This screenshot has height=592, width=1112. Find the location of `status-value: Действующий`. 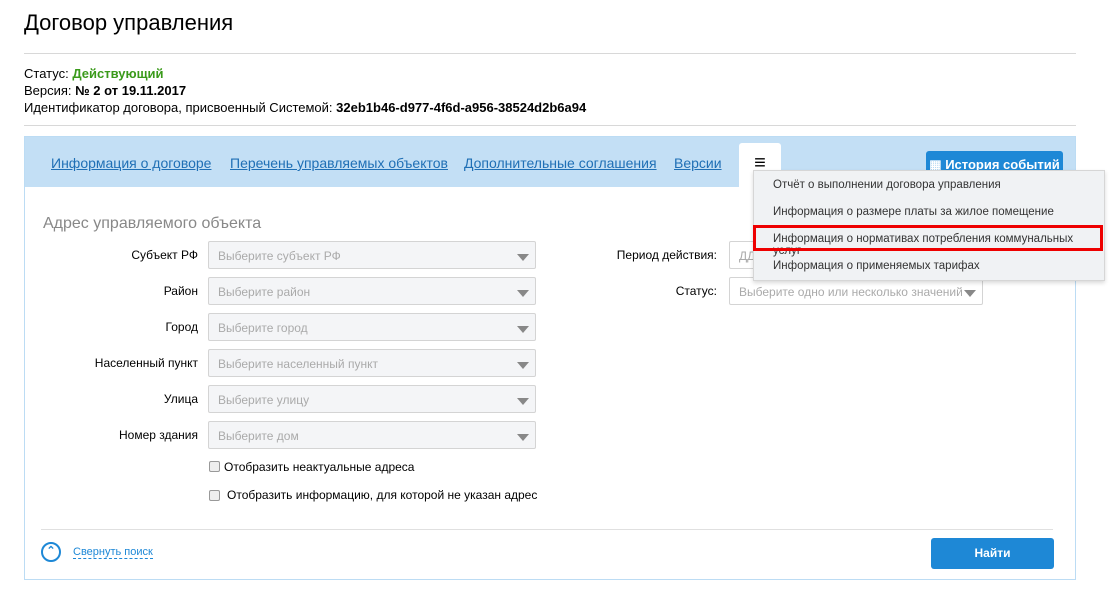

status-value: Действующий is located at coordinates (118, 73).